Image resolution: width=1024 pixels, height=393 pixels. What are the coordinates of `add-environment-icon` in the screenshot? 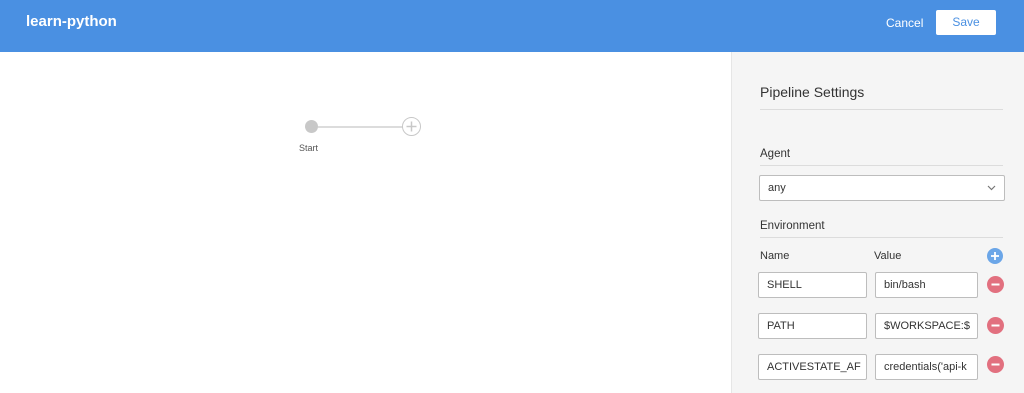 It's located at (995, 256).